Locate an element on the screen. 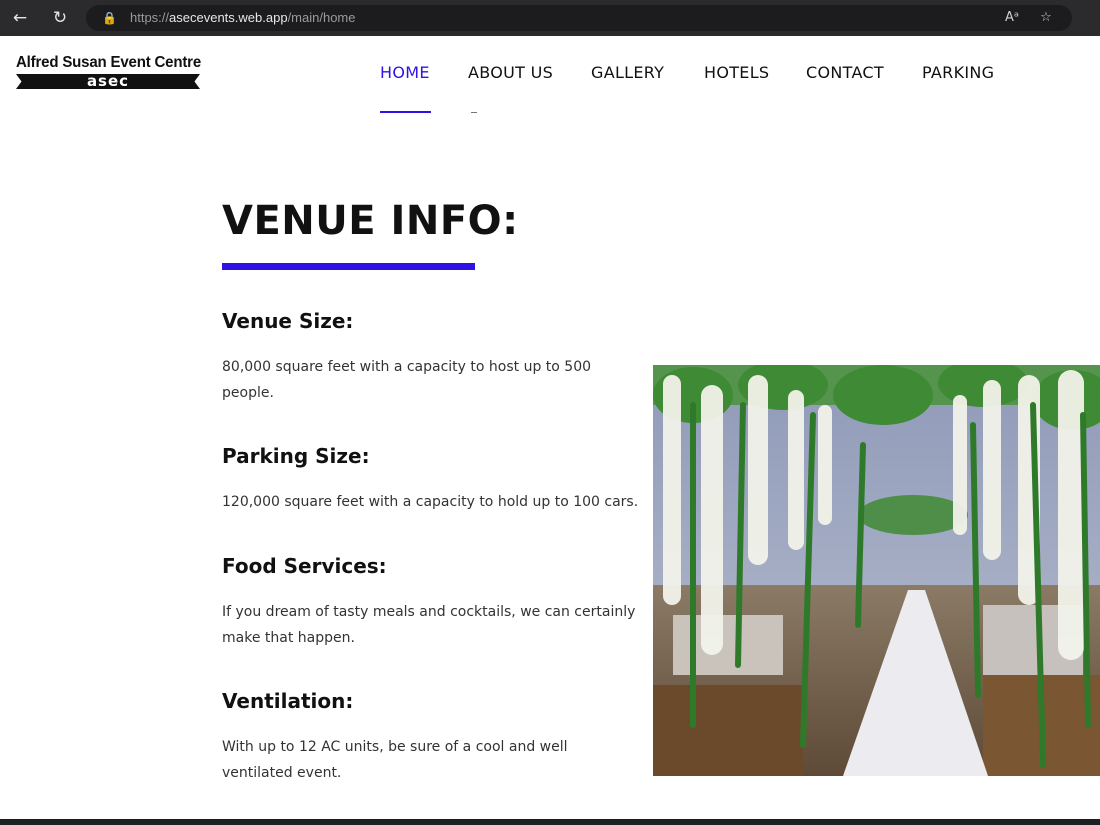 This screenshot has width=1100, height=825. favorite-star-icon: ☆ is located at coordinates (1046, 18).